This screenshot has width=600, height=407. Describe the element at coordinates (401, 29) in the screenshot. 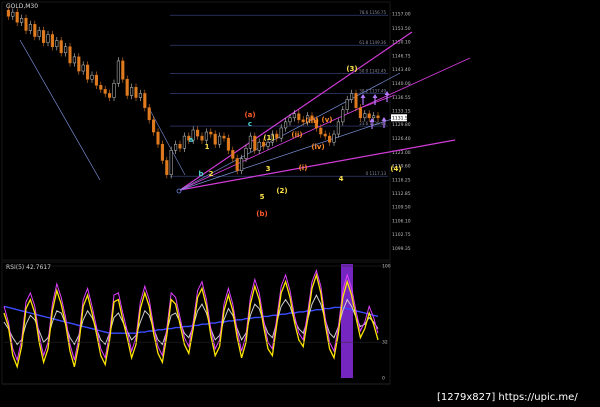

I see `price-y-tick: 1153.50` at that location.